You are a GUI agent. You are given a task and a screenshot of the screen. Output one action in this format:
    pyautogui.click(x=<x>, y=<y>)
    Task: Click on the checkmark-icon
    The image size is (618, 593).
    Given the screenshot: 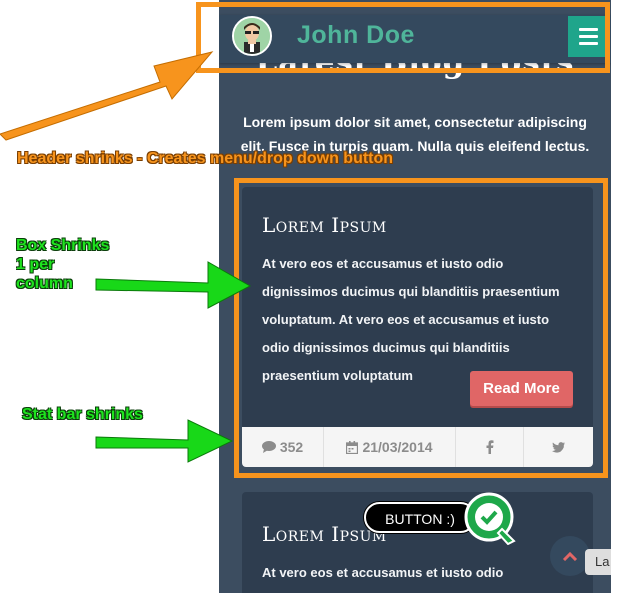 What is the action you would take?
    pyautogui.click(x=490, y=518)
    